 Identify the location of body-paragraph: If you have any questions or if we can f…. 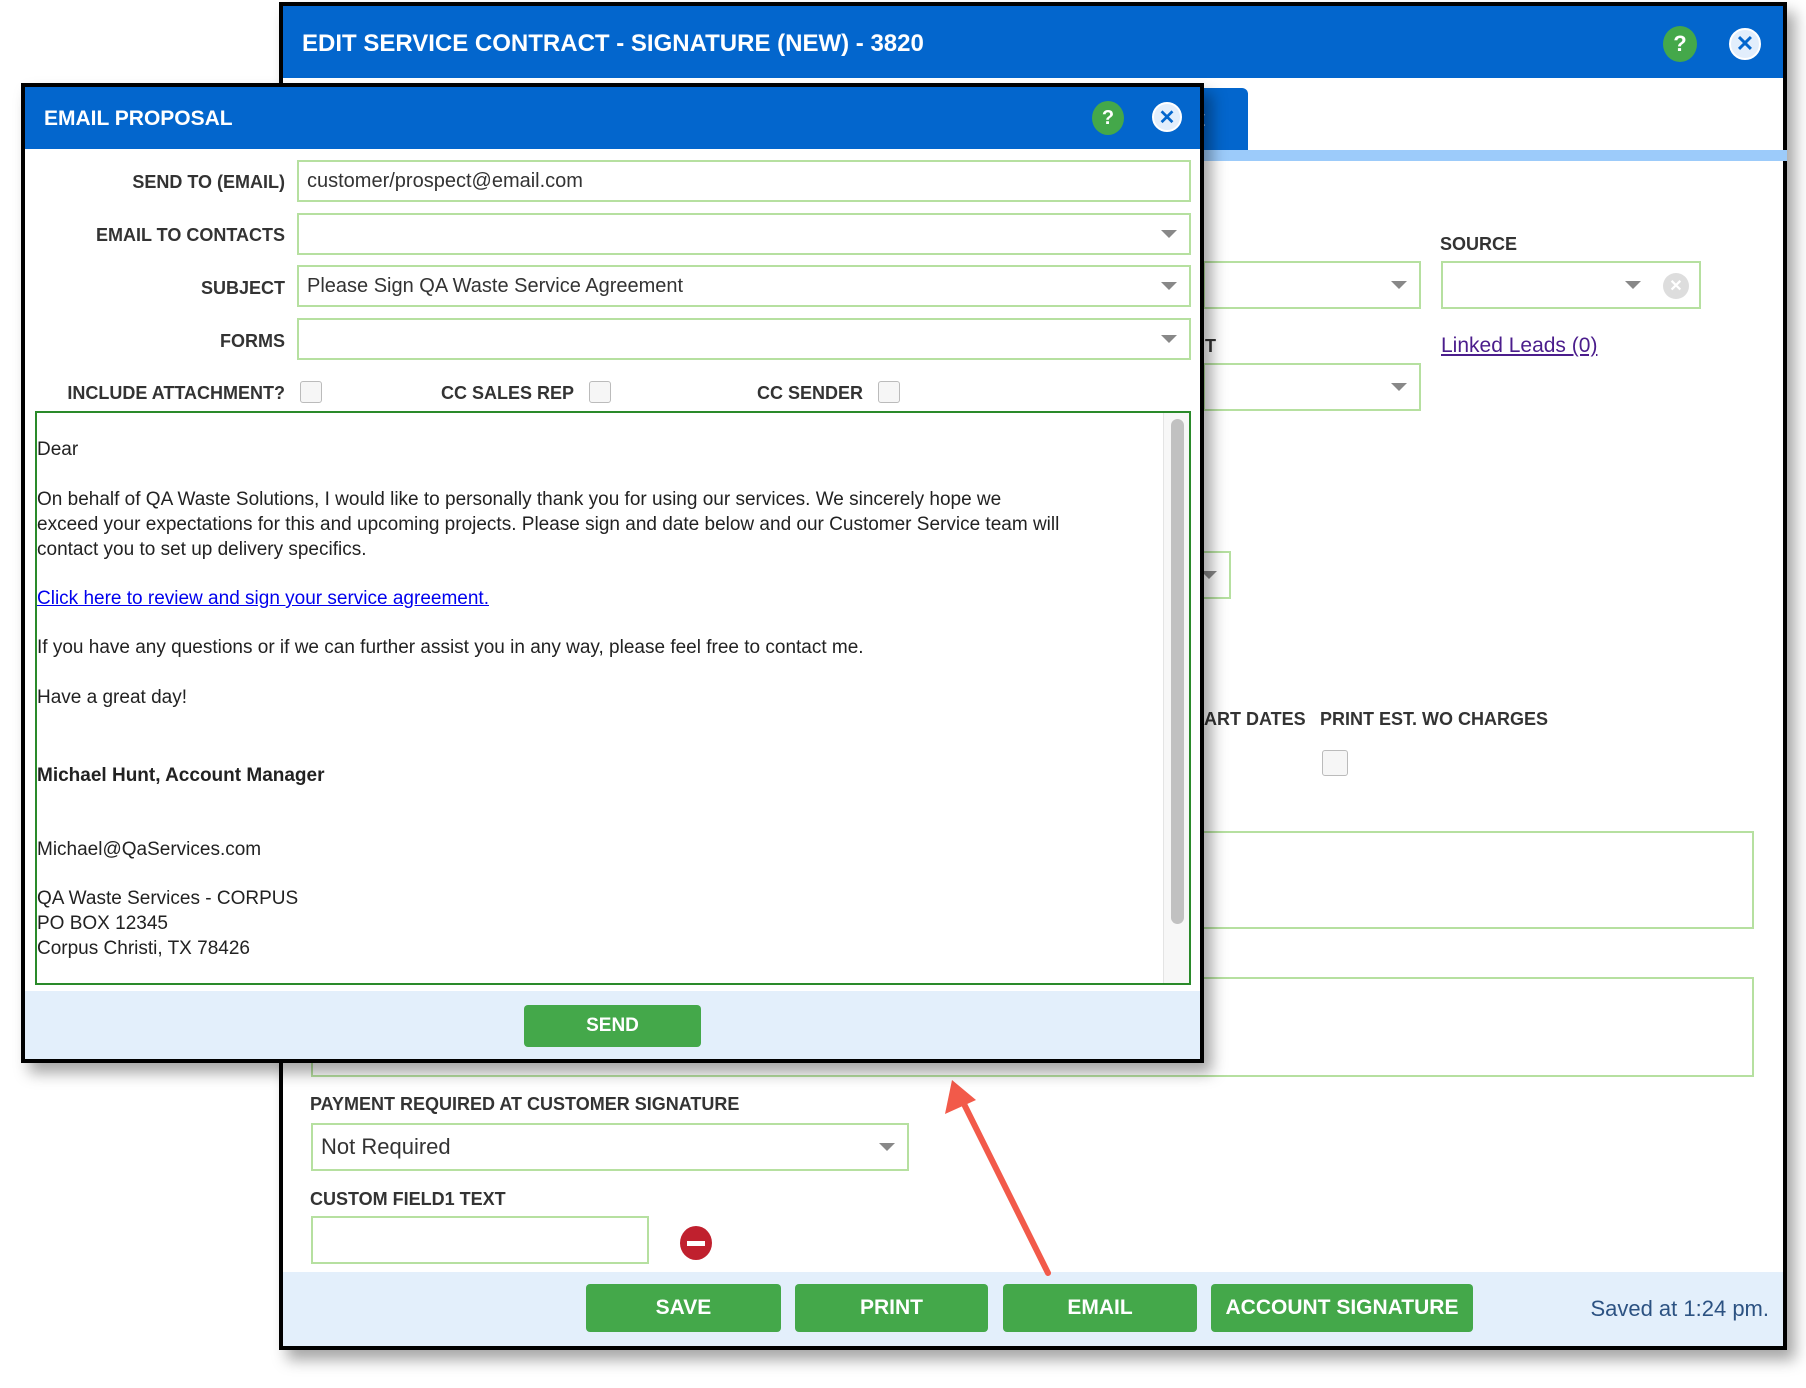
(450, 647).